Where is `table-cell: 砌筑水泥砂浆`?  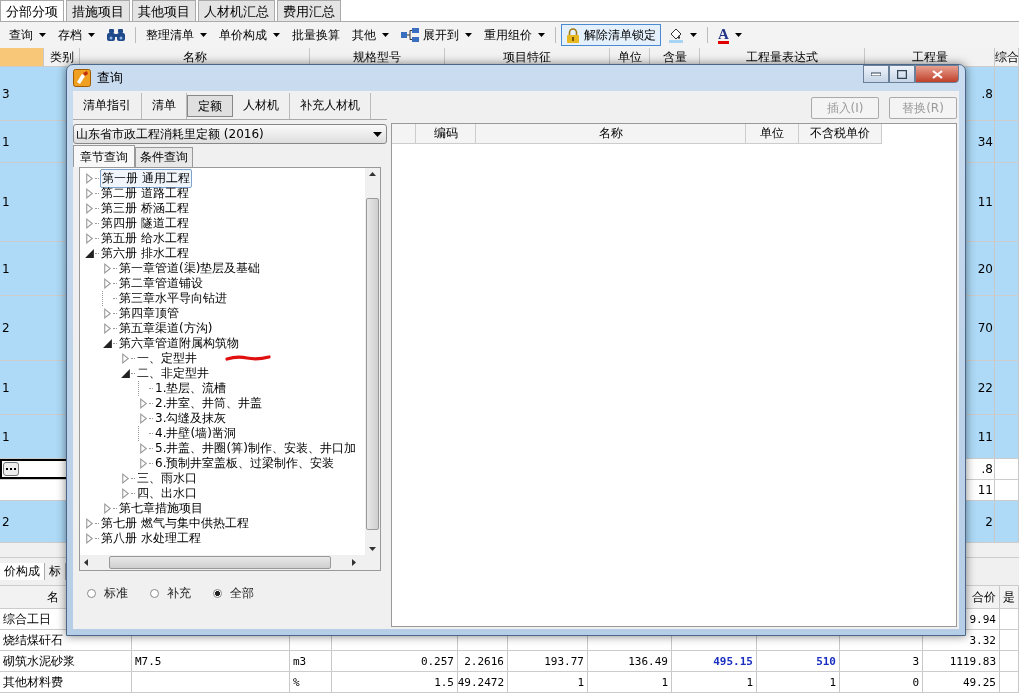
table-cell: 砌筑水泥砂浆 is located at coordinates (39, 661).